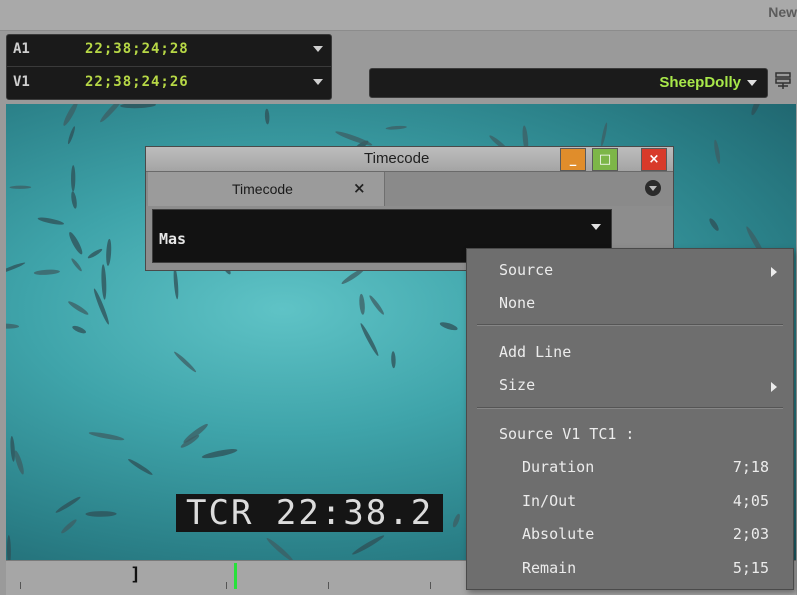 This screenshot has height=595, width=797. I want to click on close-button: ×, so click(654, 159).